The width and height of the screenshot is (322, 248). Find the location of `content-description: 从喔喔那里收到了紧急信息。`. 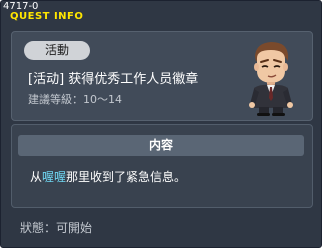

content-description: 从喔喔那里收到了紧急信息。 is located at coordinates (108, 177).